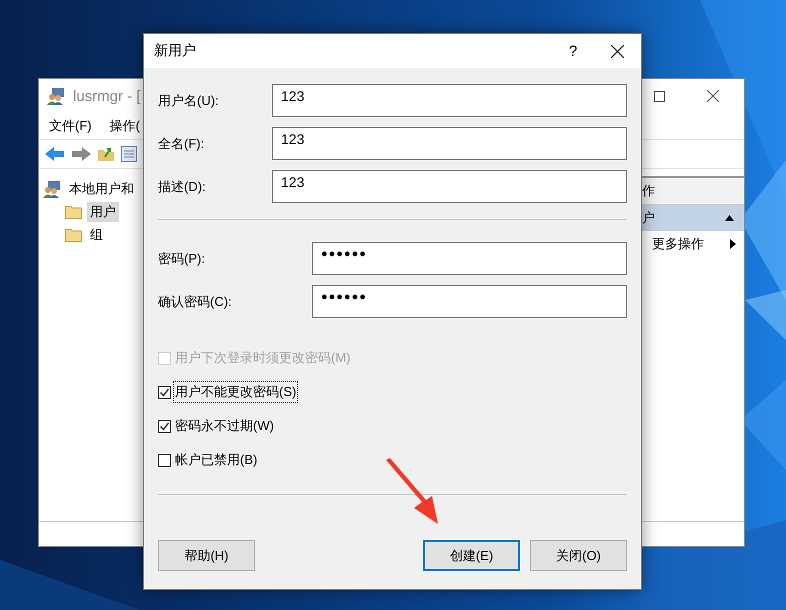 The height and width of the screenshot is (610, 786). What do you see at coordinates (182, 143) in the screenshot?
I see `field-label: 全名(F):` at bounding box center [182, 143].